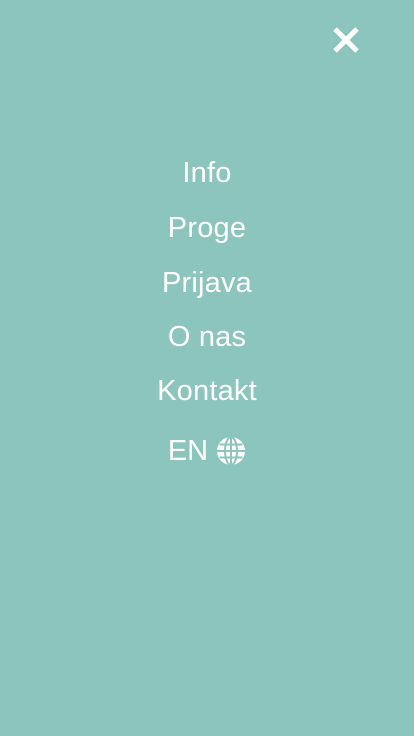 This screenshot has width=414, height=736. I want to click on close-icon, so click(346, 40).